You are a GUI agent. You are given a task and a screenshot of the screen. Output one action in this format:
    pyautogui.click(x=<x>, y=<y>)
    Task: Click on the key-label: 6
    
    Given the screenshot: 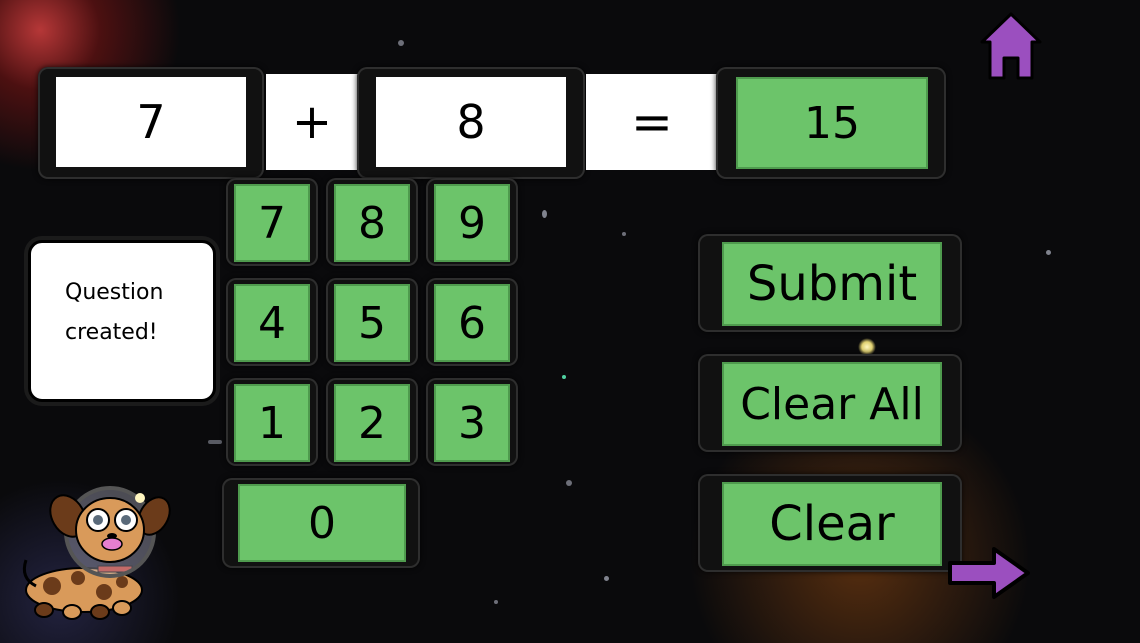 What is the action you would take?
    pyautogui.click(x=472, y=323)
    